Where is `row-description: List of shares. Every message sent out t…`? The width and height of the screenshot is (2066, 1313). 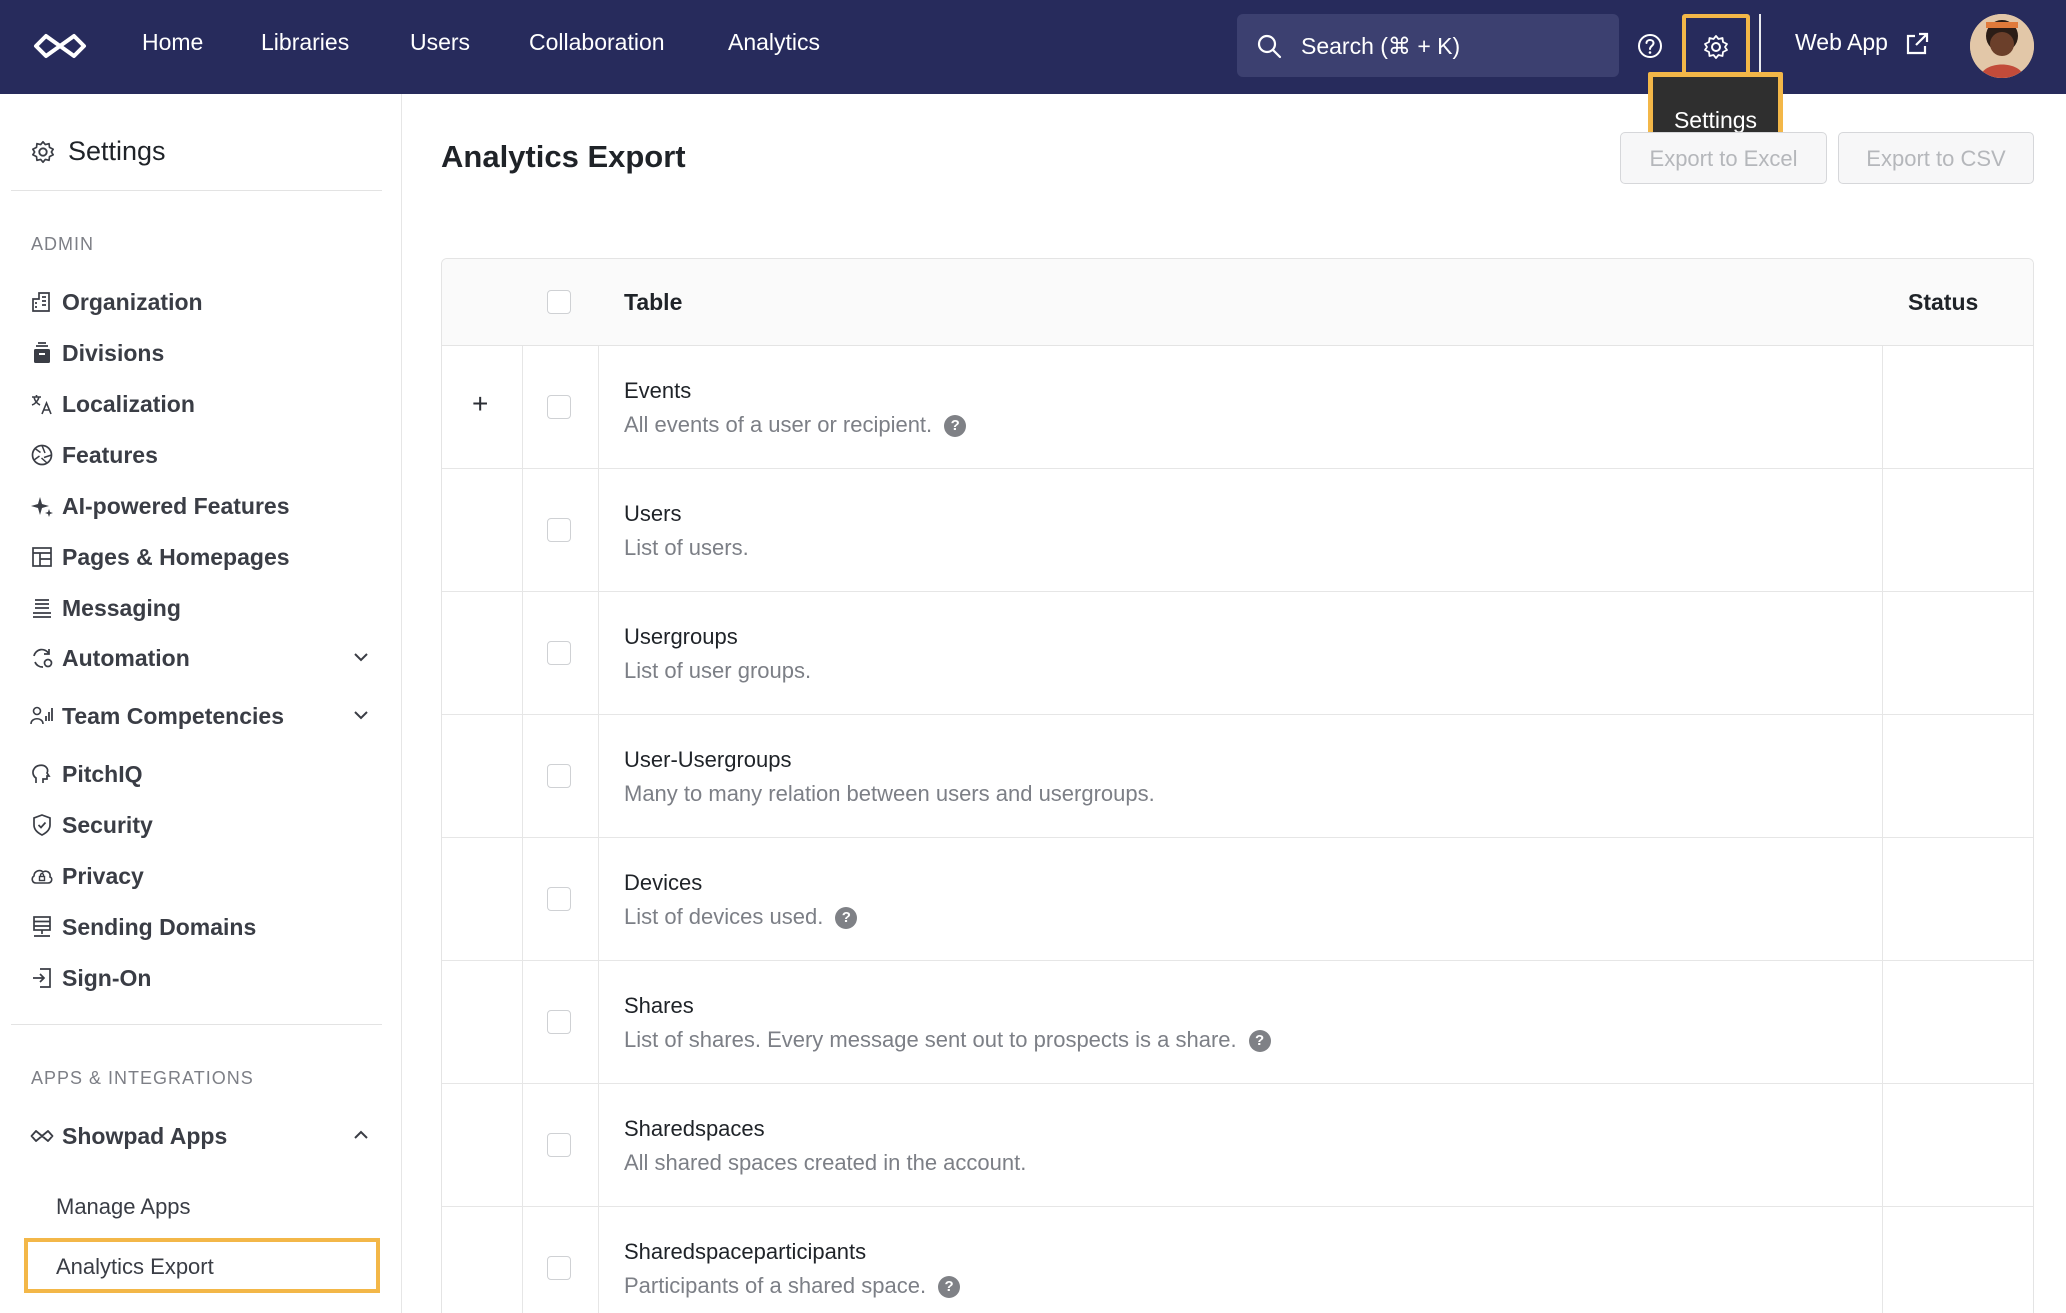
row-description: List of shares. Every message sent out t… is located at coordinates (947, 1040).